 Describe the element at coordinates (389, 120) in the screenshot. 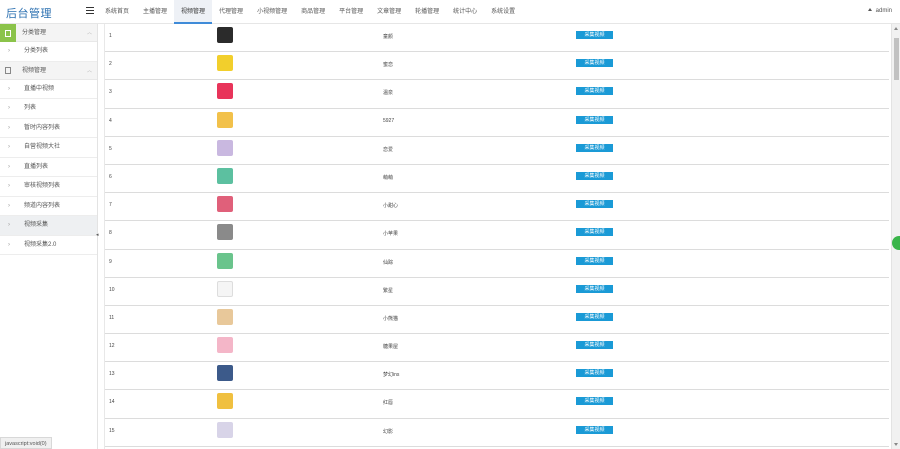

I see `channel-name: 5927` at that location.